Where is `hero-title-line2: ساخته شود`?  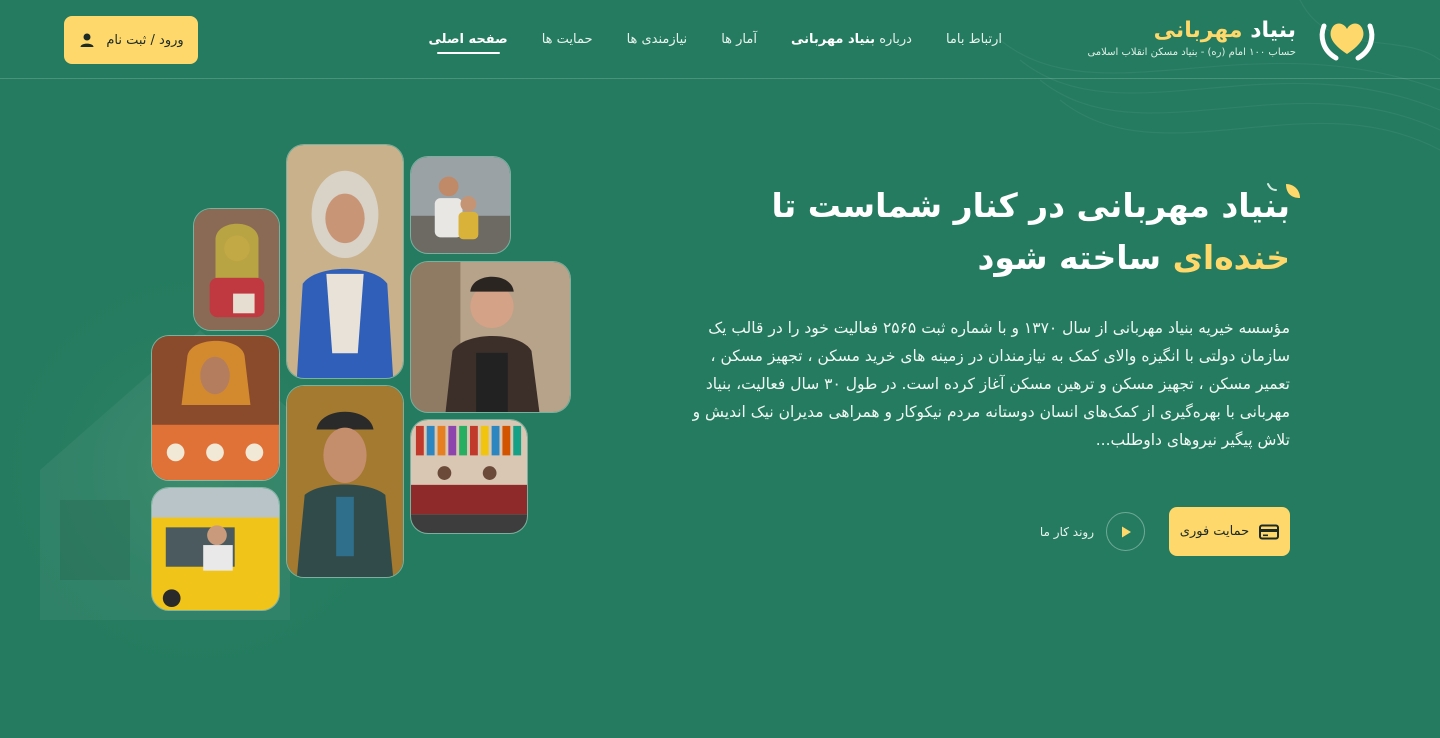 hero-title-line2: ساخته شود is located at coordinates (1069, 257).